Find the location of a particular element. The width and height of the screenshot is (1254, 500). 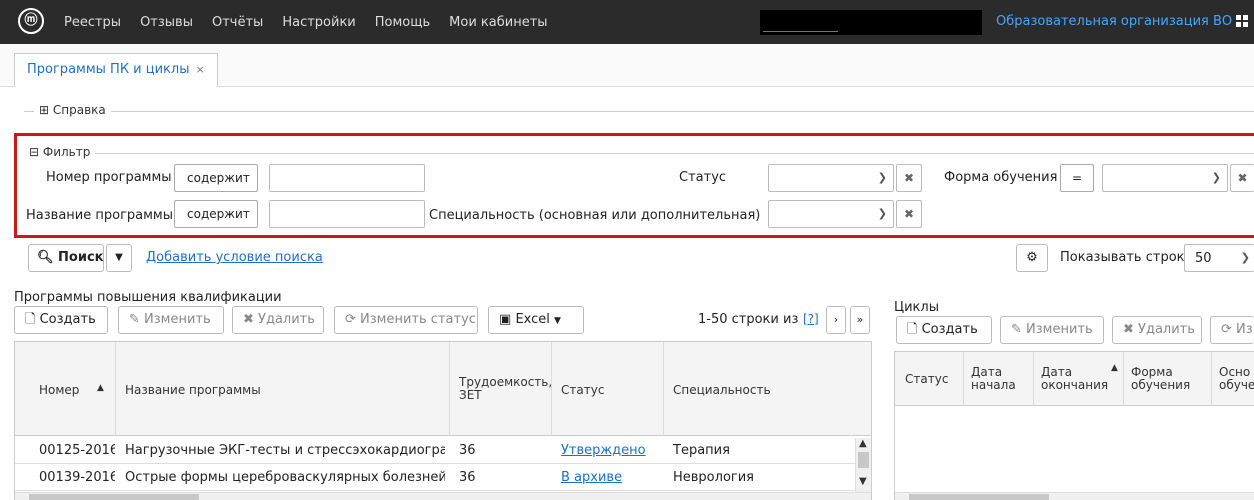

menu-registries: Реестры is located at coordinates (92, 22).